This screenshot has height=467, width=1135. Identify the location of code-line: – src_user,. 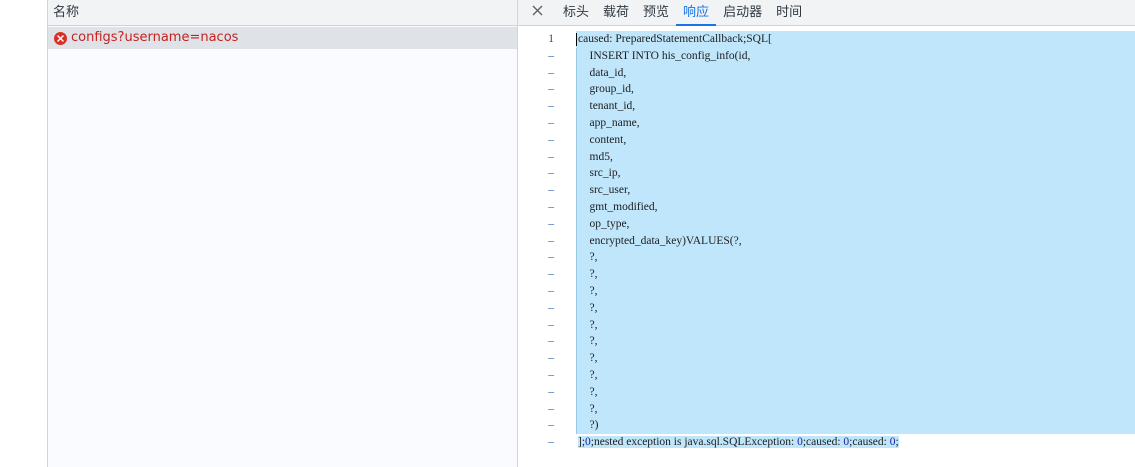
(826, 190).